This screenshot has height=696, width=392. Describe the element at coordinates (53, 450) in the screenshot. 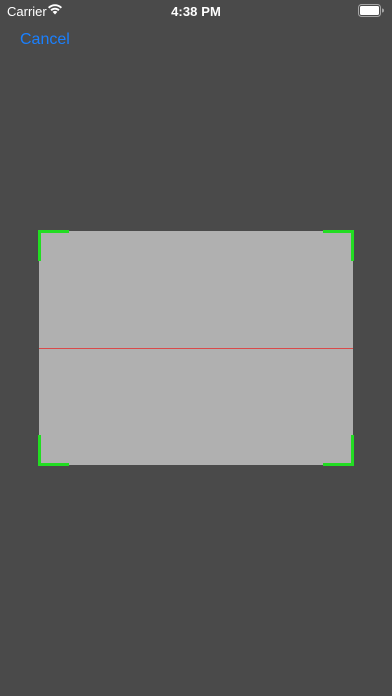

I see `corner-bottom-left` at that location.